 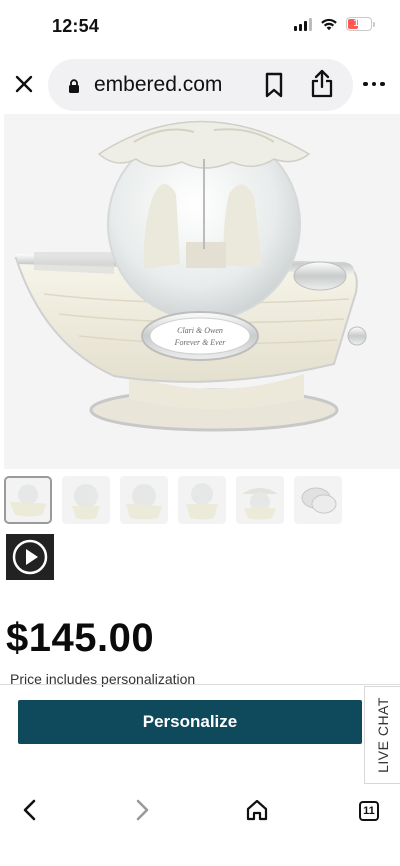 I want to click on close-icon, so click(x=24, y=84).